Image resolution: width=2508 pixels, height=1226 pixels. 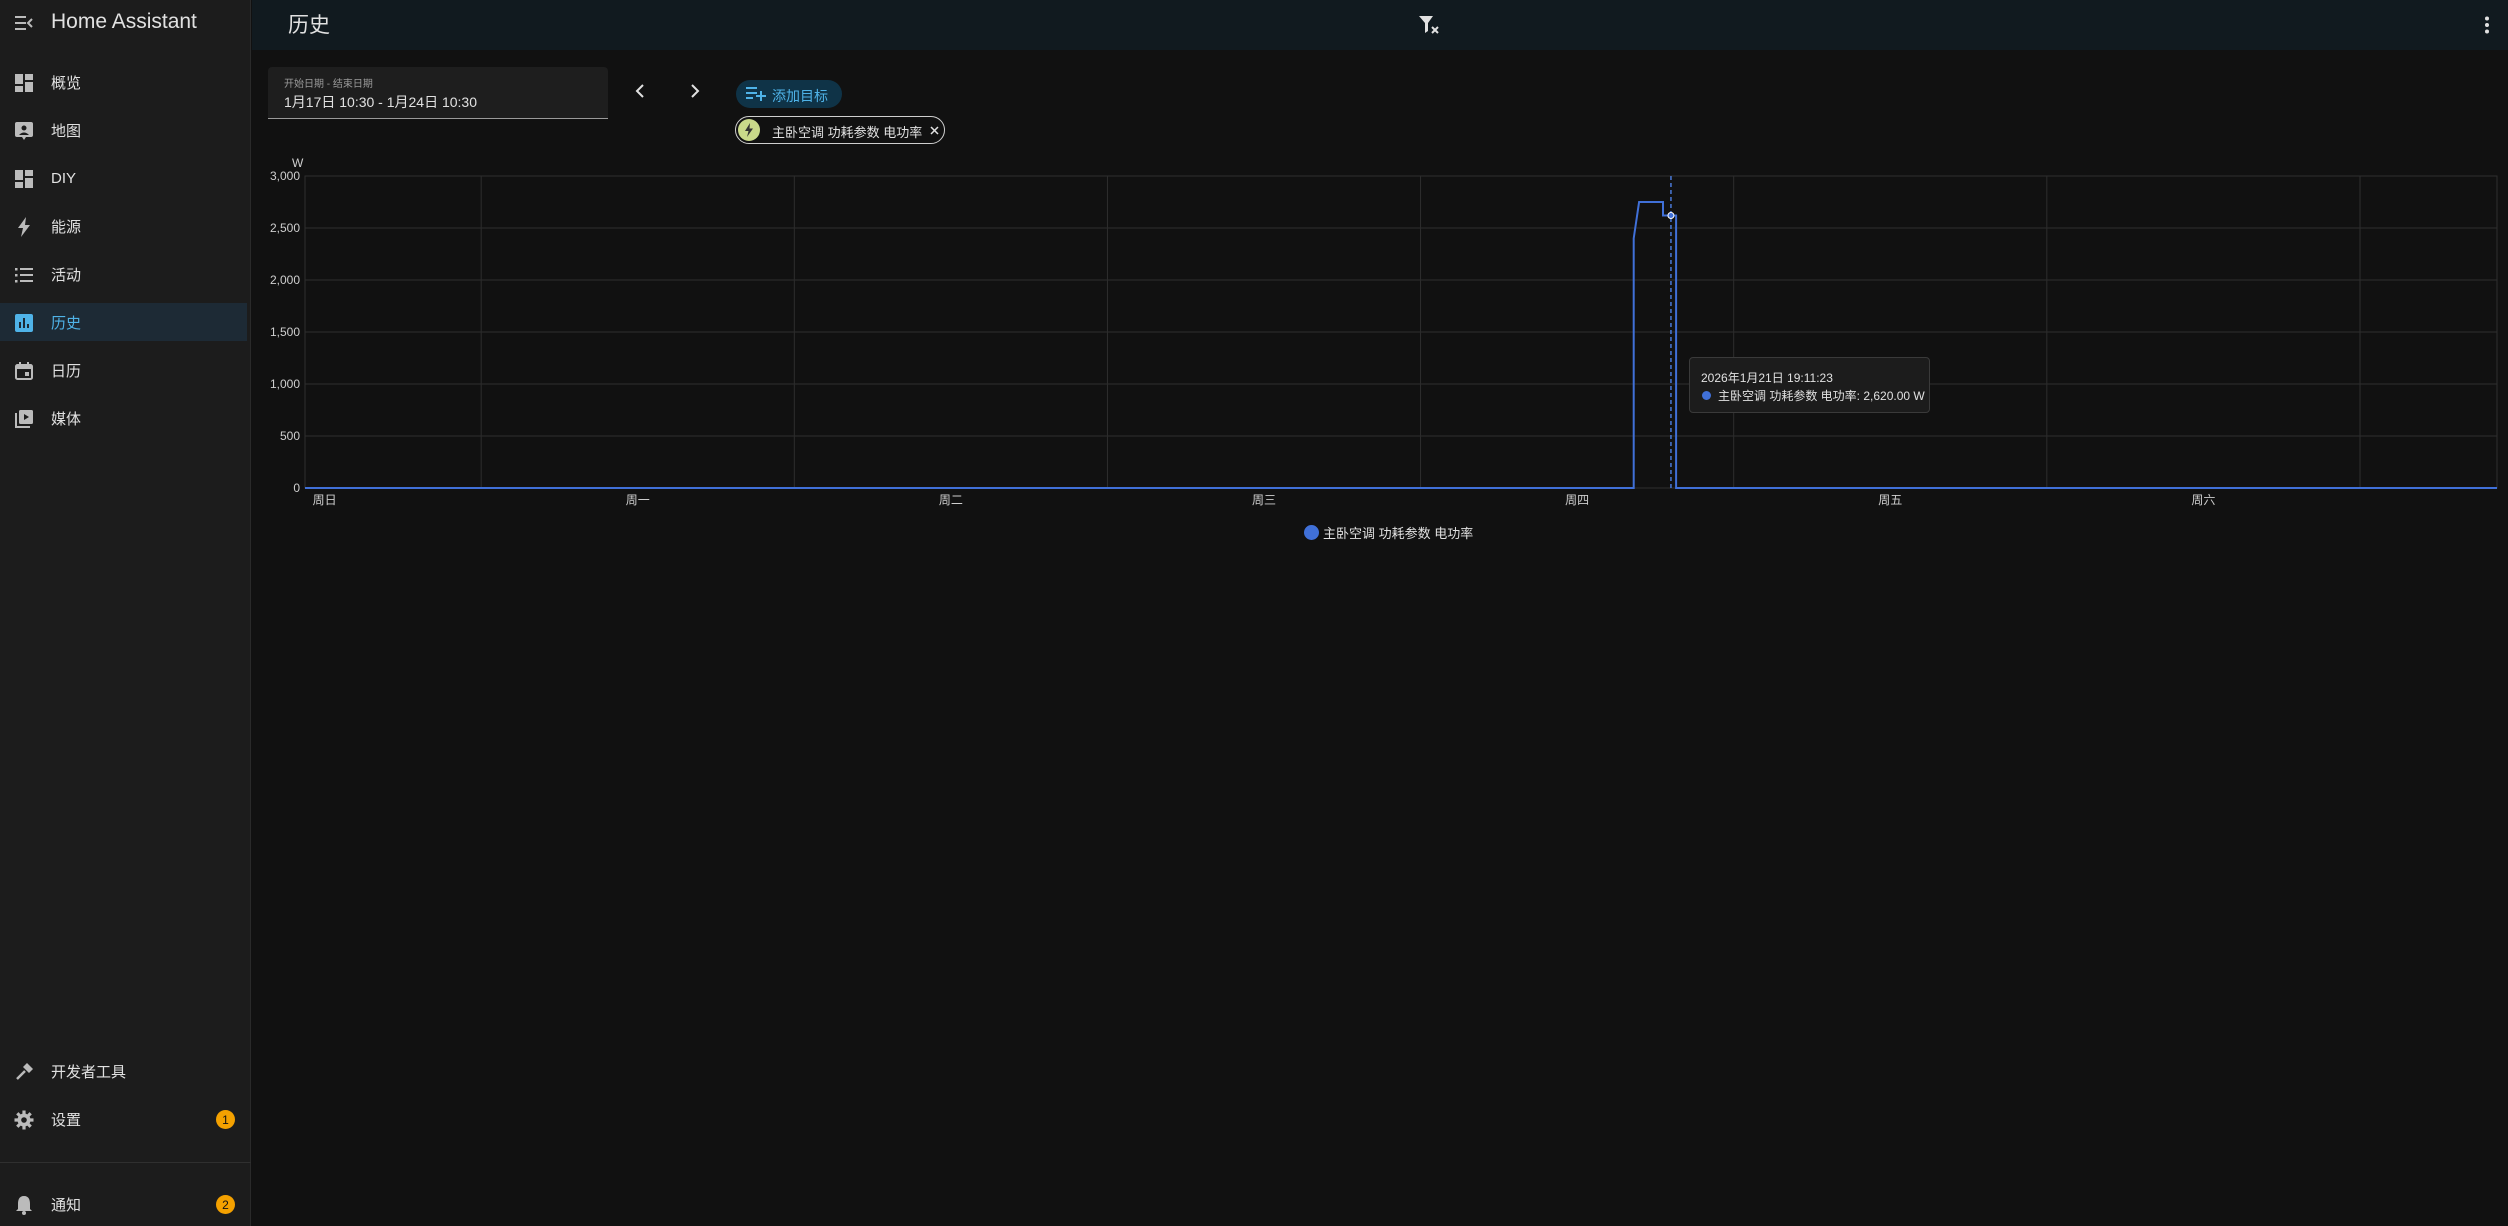 I want to click on sidebar-item-diy: DIY, so click(x=123, y=178).